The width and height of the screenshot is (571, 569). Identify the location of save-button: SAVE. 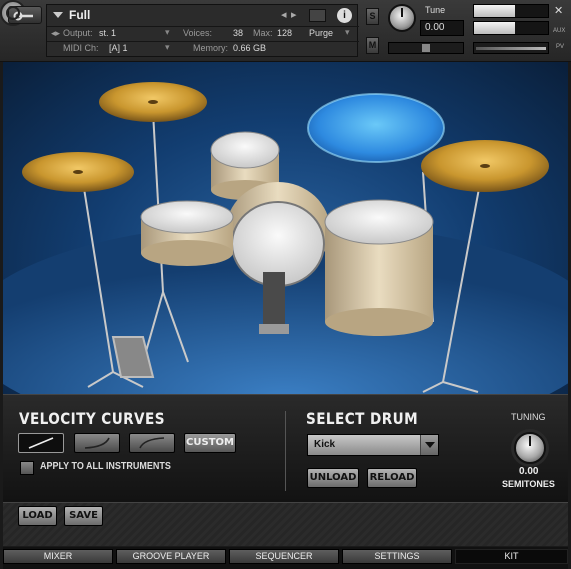
(83, 516).